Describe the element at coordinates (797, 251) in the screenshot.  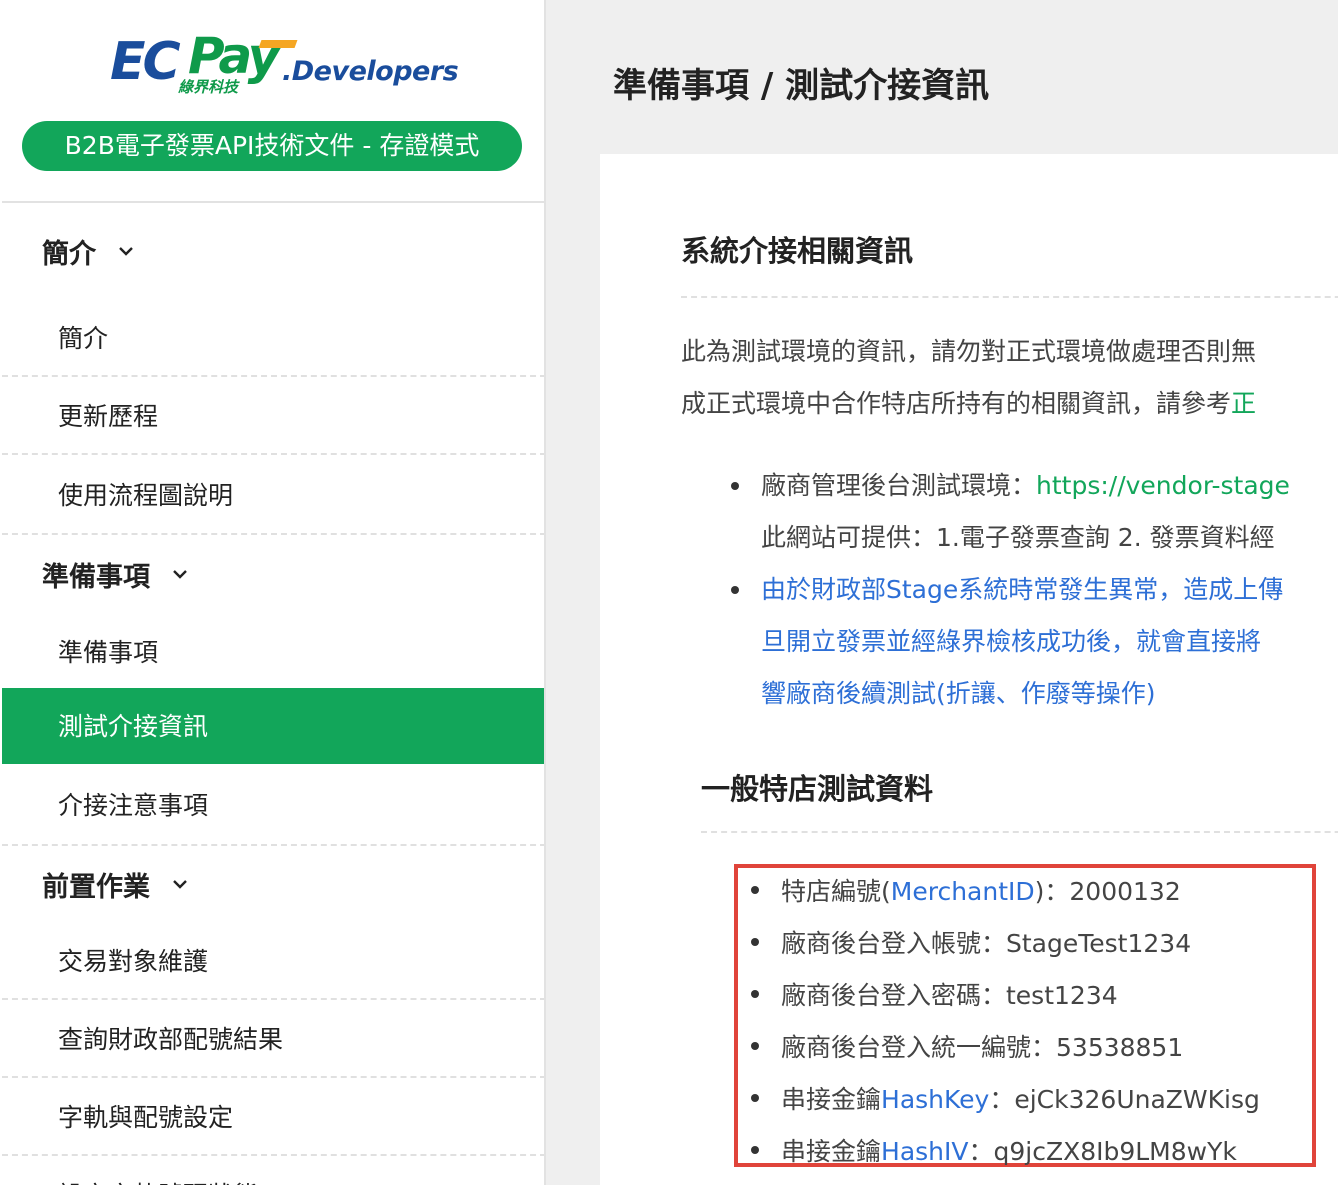
I see `section-title: 系統介接相關資訊` at that location.